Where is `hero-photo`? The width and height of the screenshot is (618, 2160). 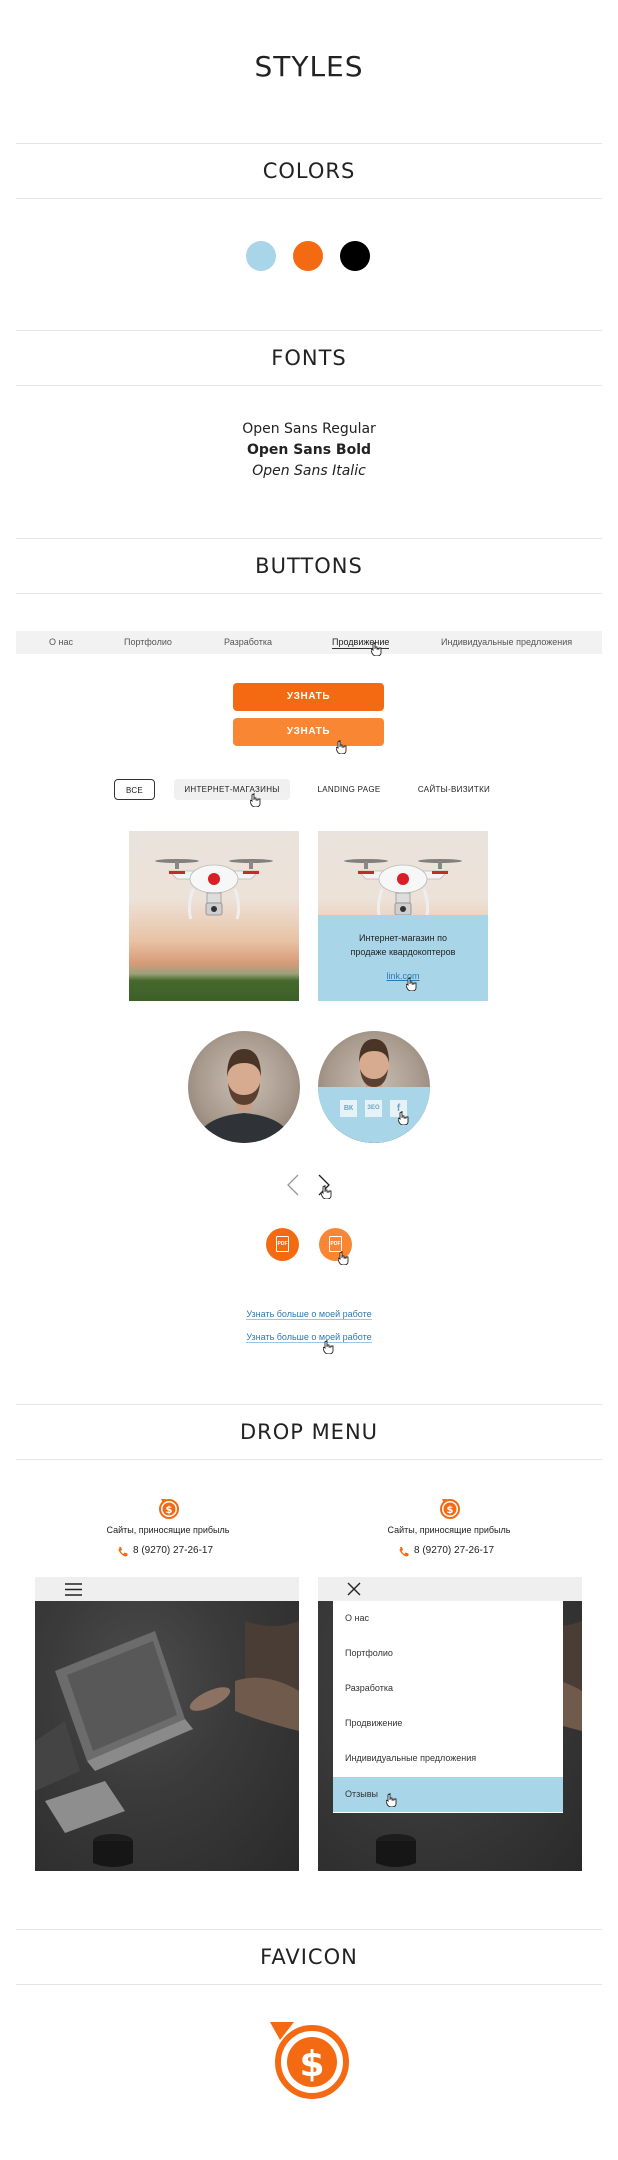 hero-photo is located at coordinates (167, 1736).